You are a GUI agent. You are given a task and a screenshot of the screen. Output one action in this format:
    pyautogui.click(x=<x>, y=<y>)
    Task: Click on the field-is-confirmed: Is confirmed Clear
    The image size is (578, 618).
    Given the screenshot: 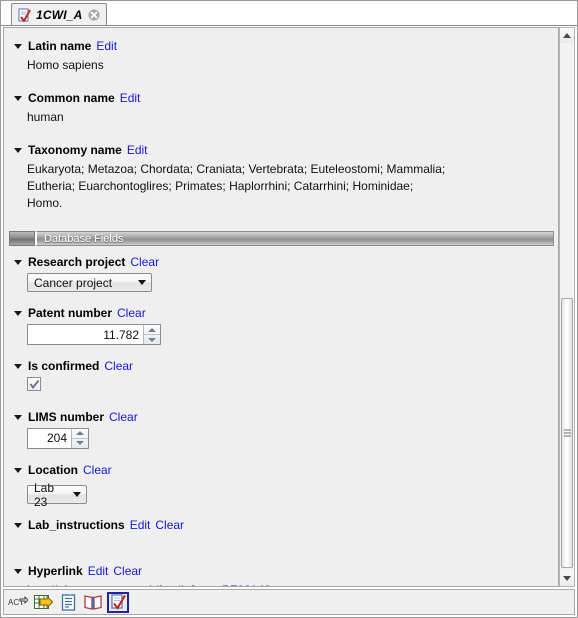 What is the action you would take?
    pyautogui.click(x=281, y=375)
    